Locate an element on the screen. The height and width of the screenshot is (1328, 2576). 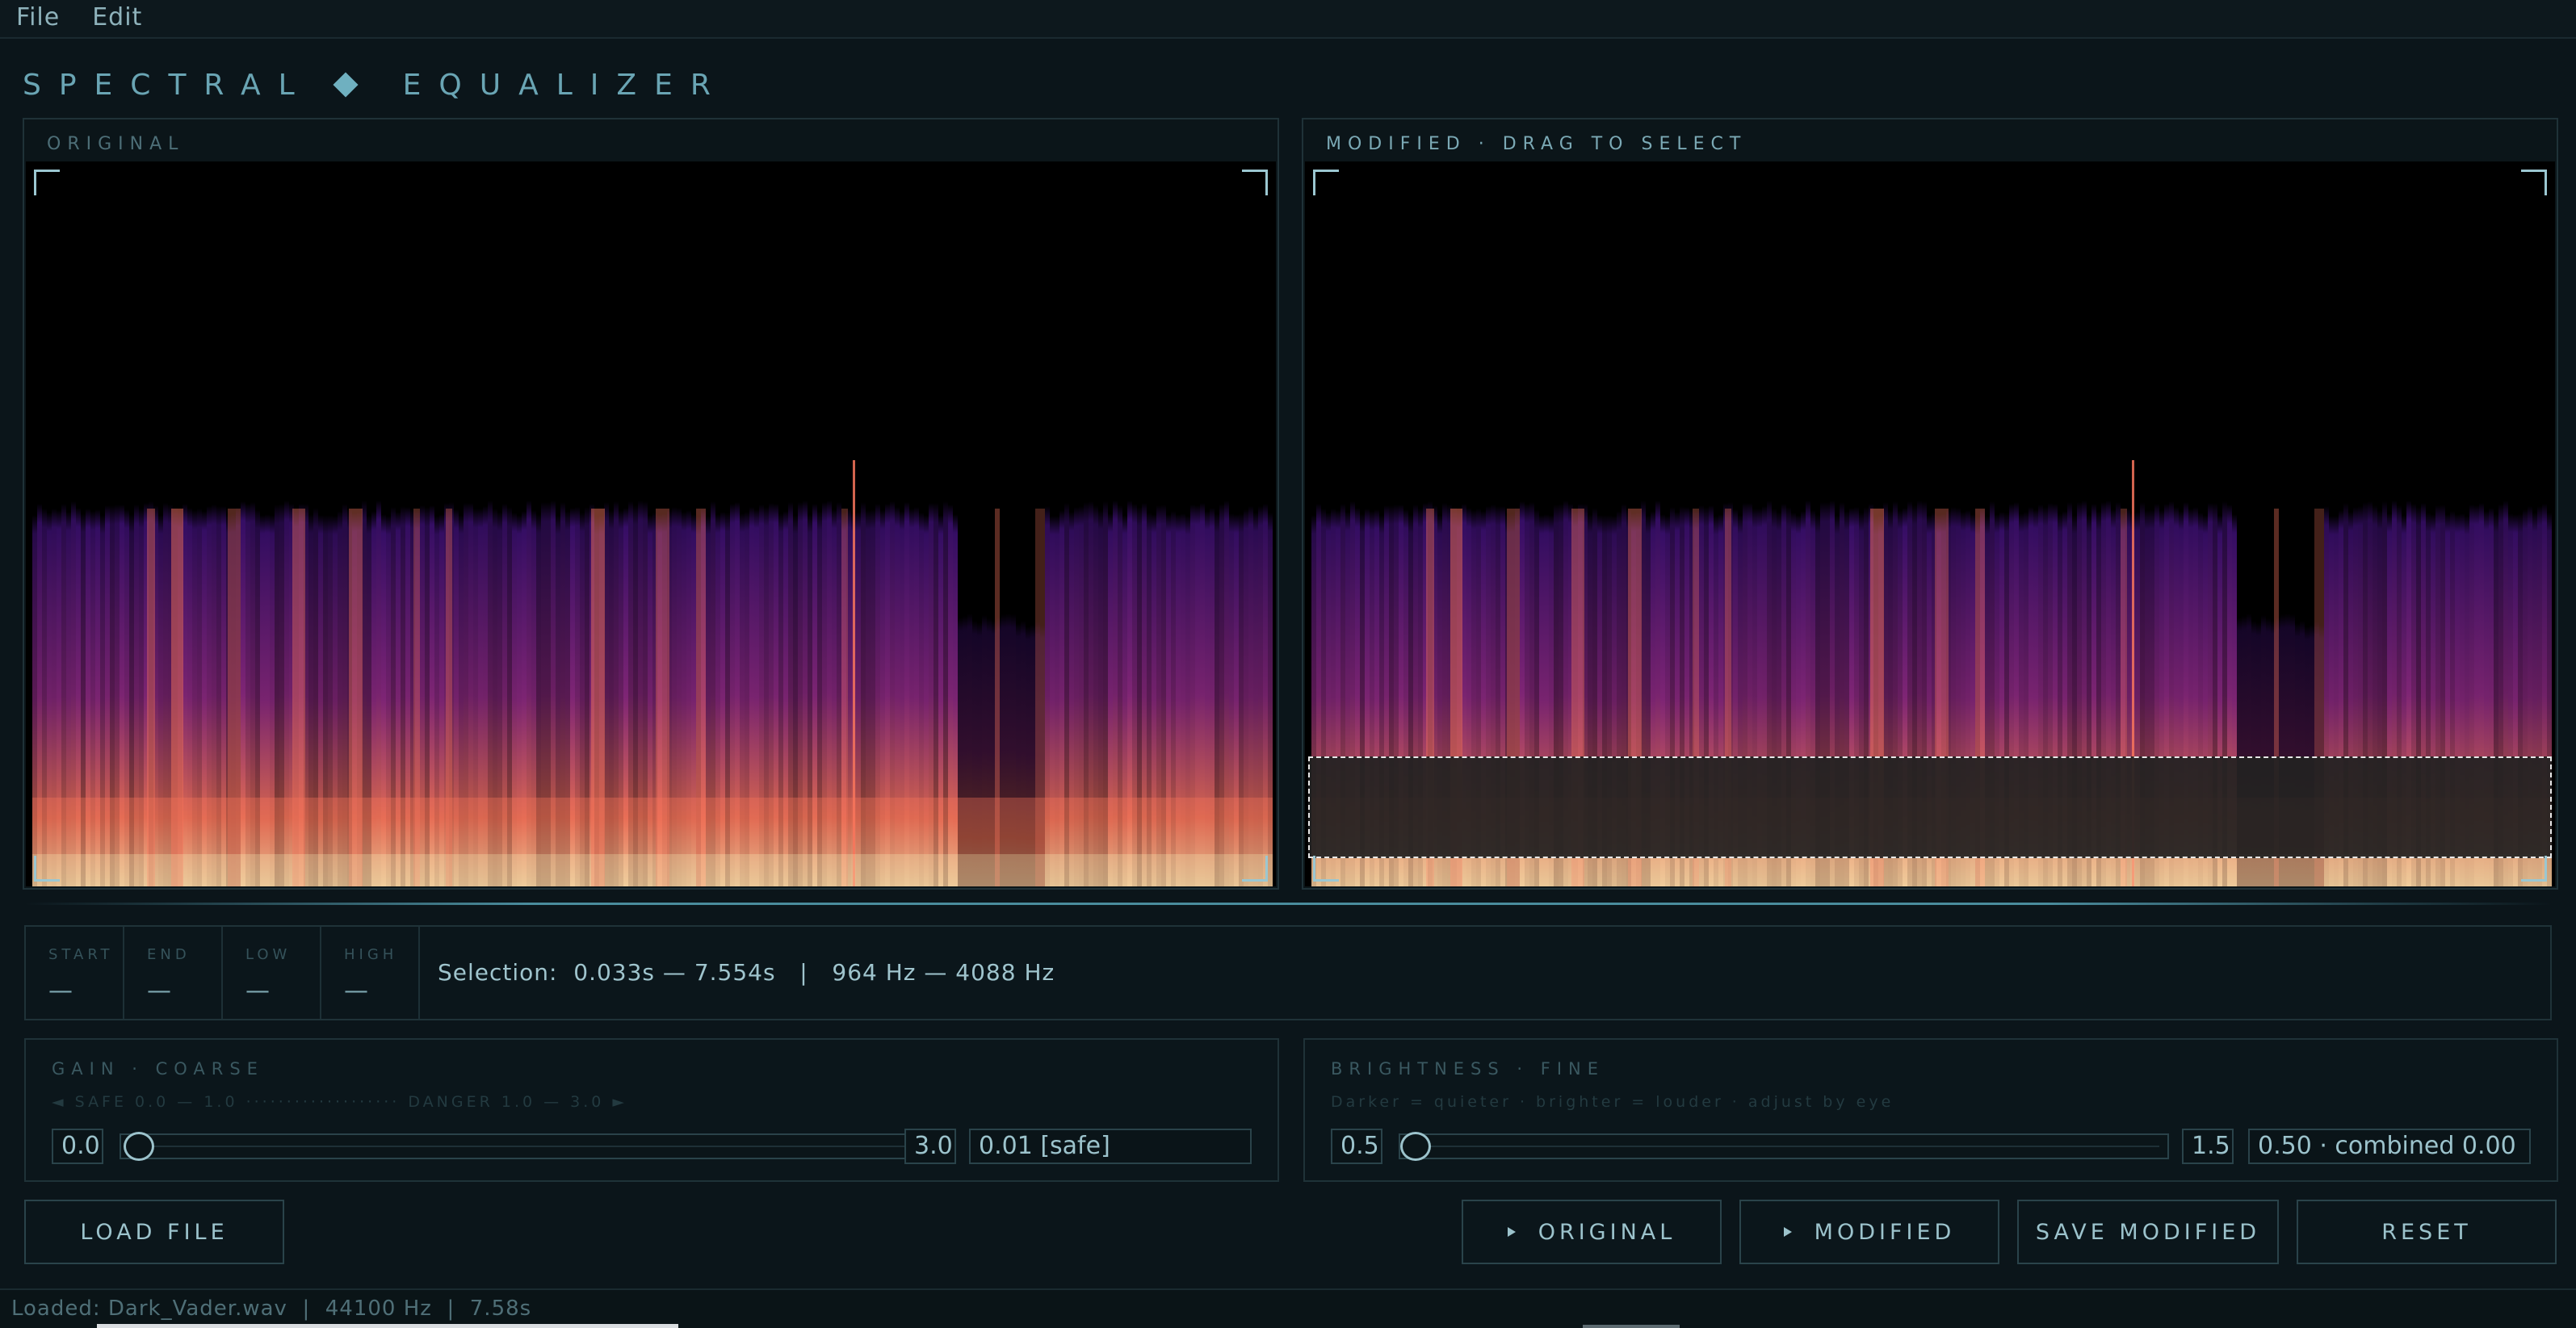
gain-slider-thumb is located at coordinates (138, 1146).